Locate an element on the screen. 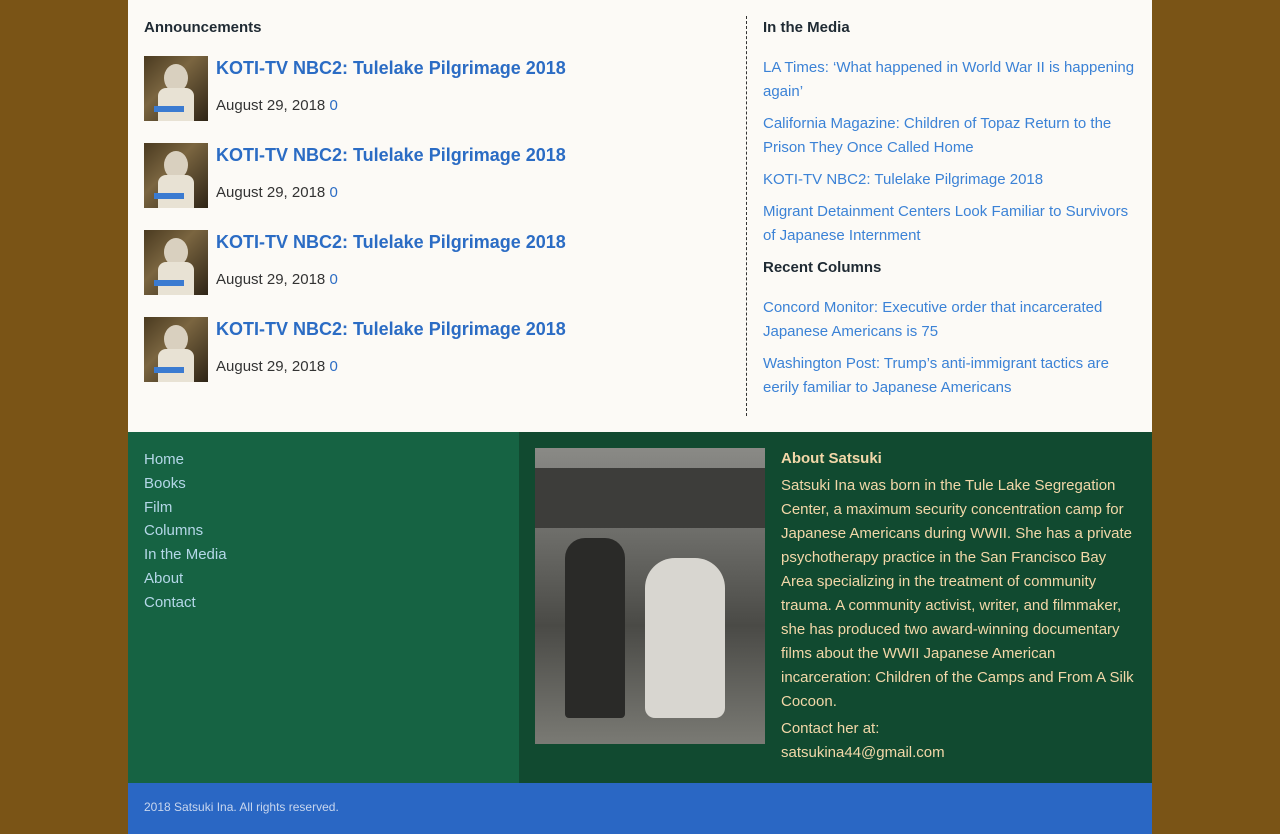 This screenshot has width=1280, height=834. footer-nav-books: Books is located at coordinates (165, 484).